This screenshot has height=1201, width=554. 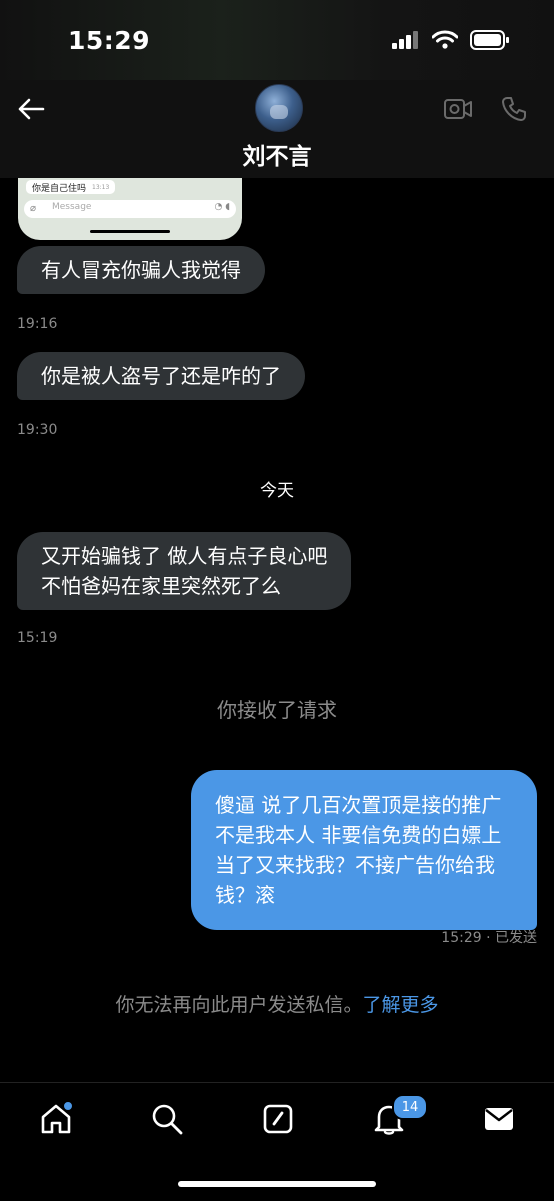 What do you see at coordinates (72, 207) in the screenshot?
I see `image-input-placeholder: Message` at bounding box center [72, 207].